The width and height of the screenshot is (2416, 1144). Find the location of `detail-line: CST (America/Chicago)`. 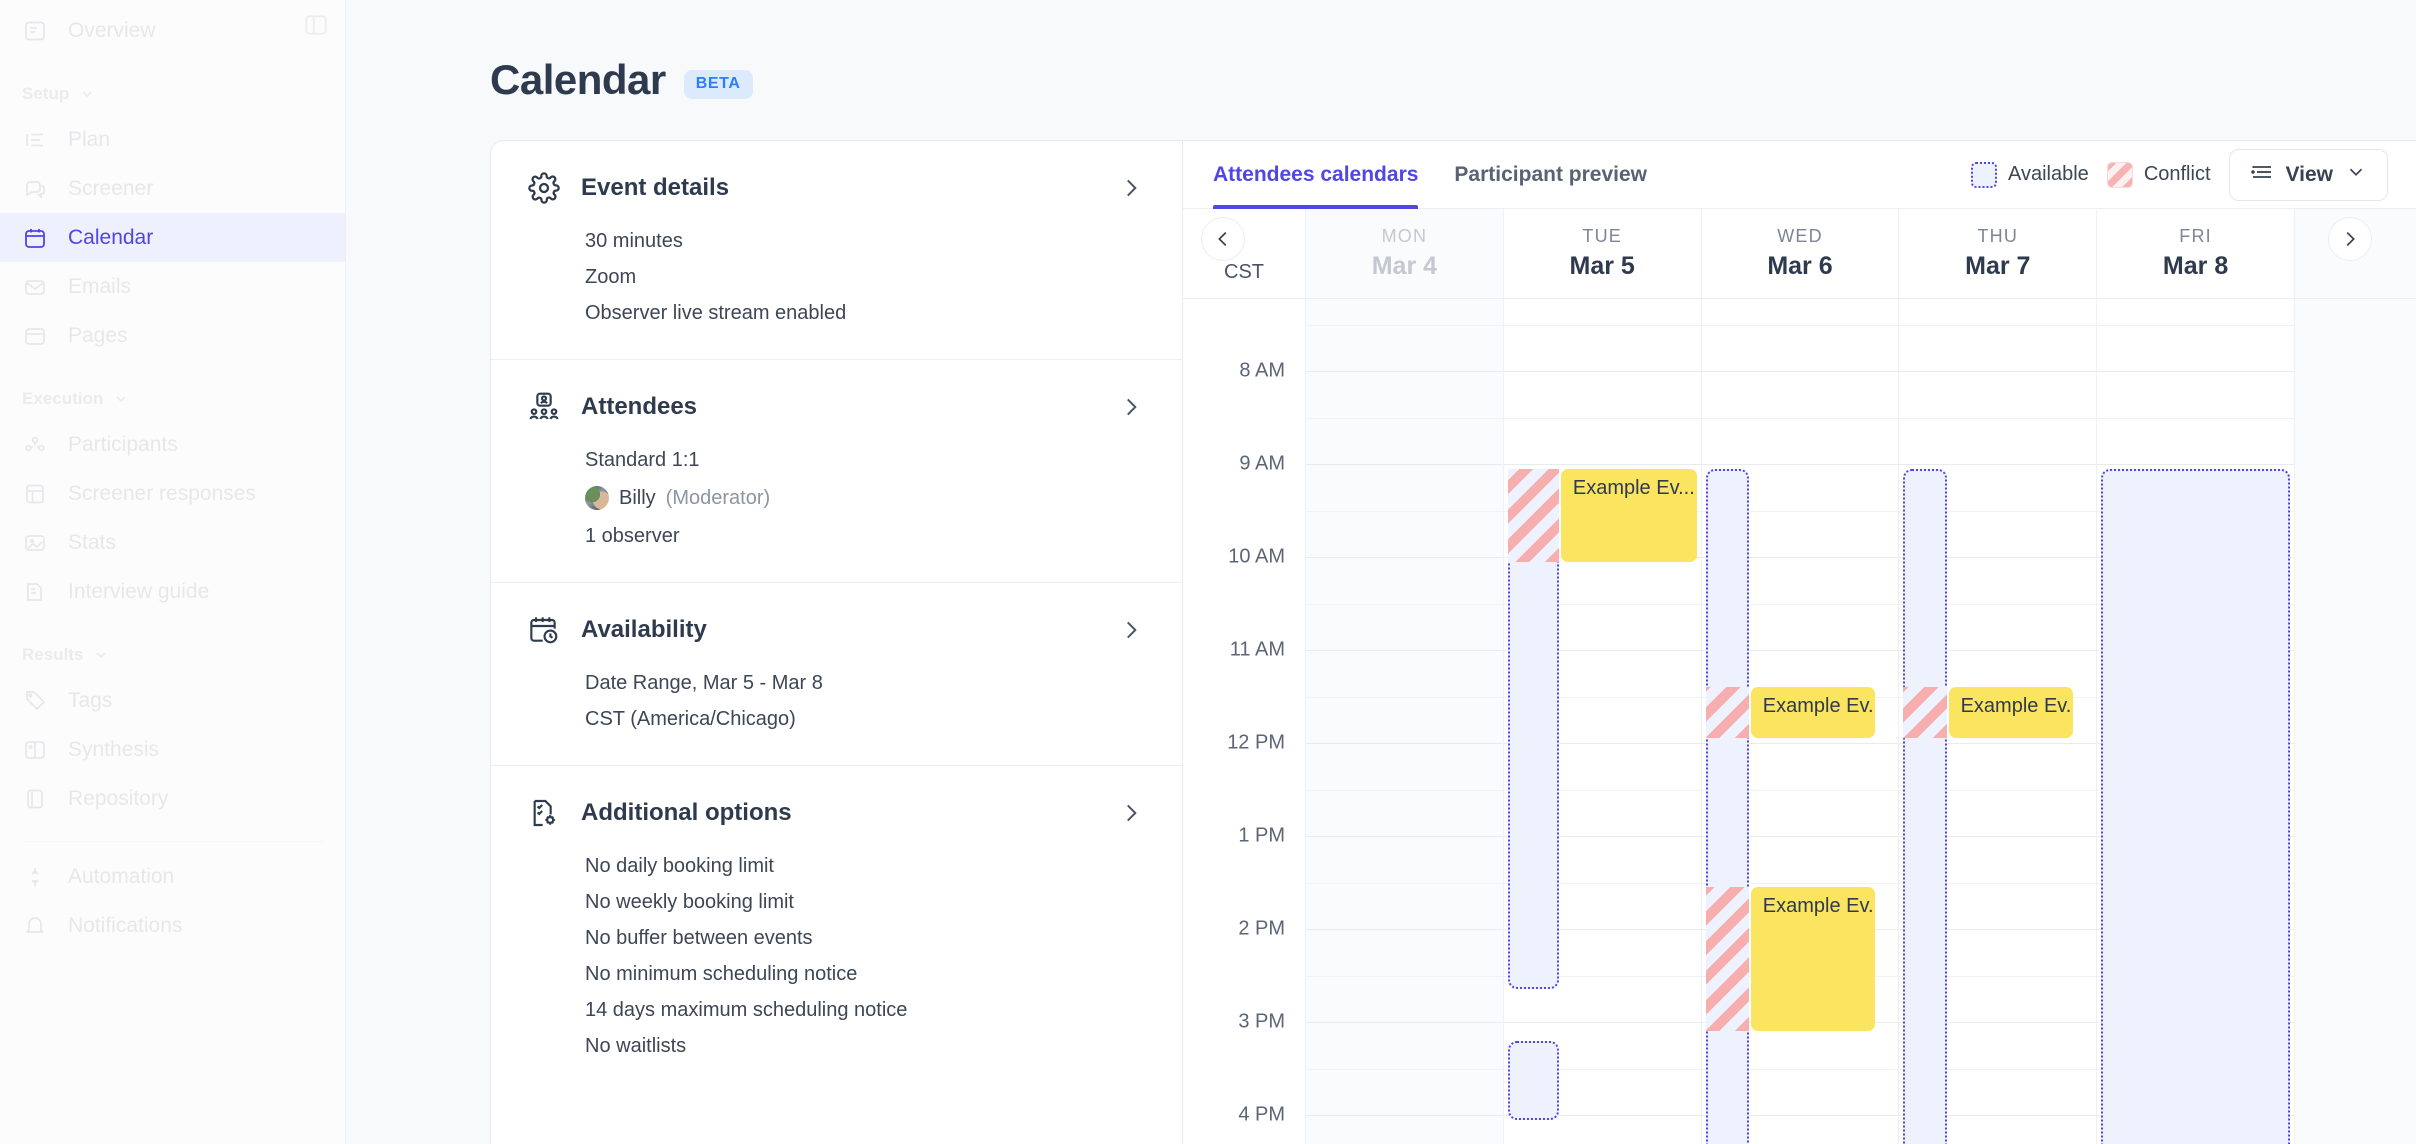

detail-line: CST (America/Chicago) is located at coordinates (690, 719).